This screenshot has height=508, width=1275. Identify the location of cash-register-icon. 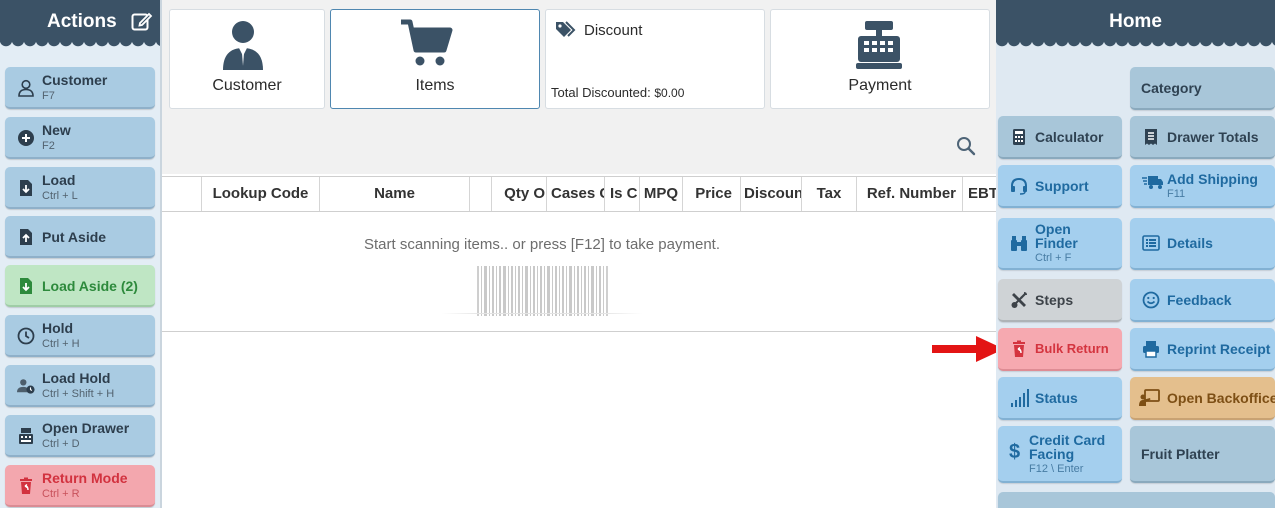
(879, 45).